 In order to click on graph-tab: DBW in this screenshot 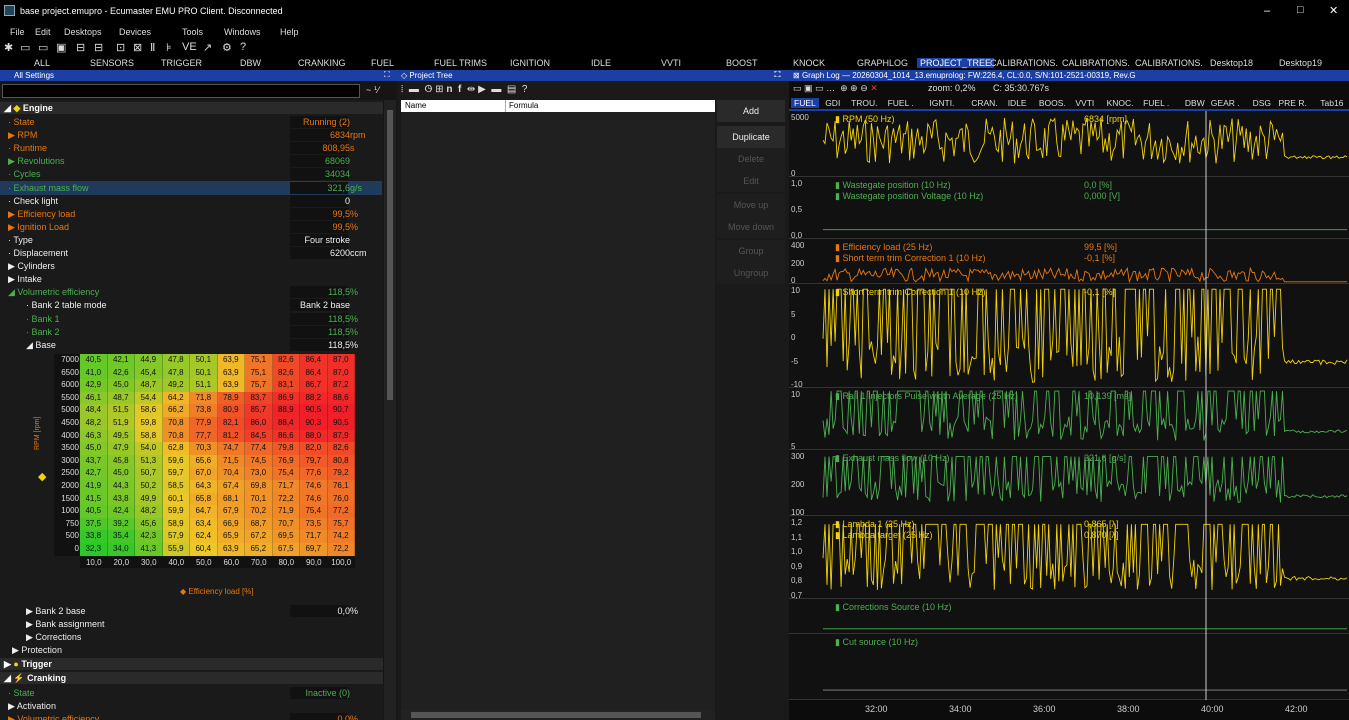, I will do `click(1195, 103)`.